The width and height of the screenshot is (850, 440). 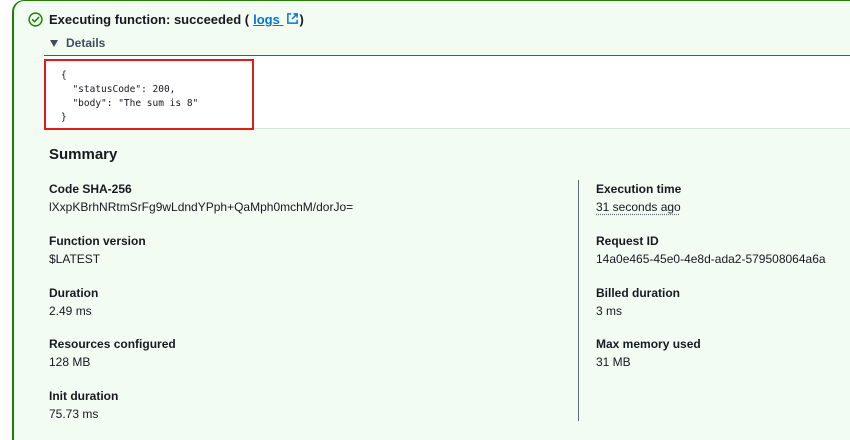 What do you see at coordinates (83, 405) in the screenshot?
I see `init-duration-field: Init duration 75.73 ms` at bounding box center [83, 405].